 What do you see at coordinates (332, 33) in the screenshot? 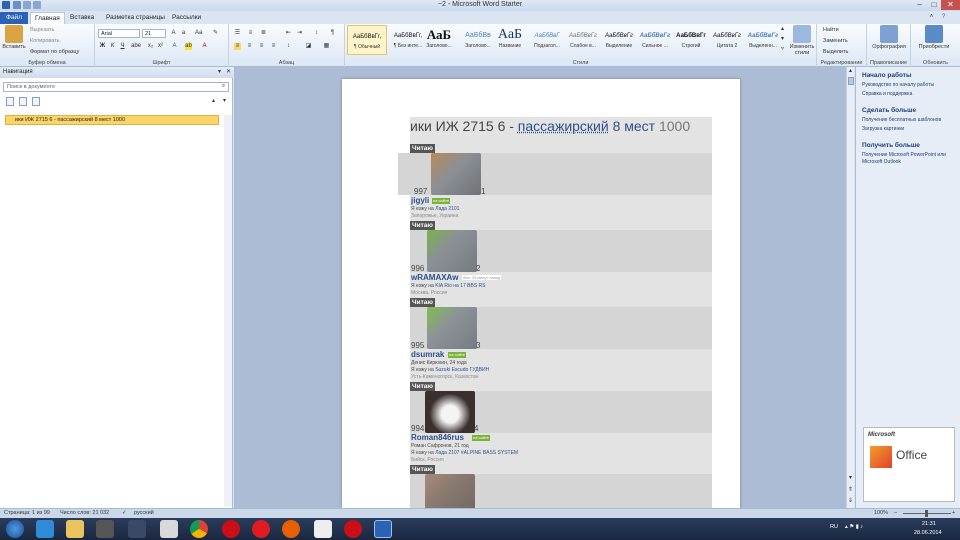
I see `show-marks-icon: ¶` at bounding box center [332, 33].